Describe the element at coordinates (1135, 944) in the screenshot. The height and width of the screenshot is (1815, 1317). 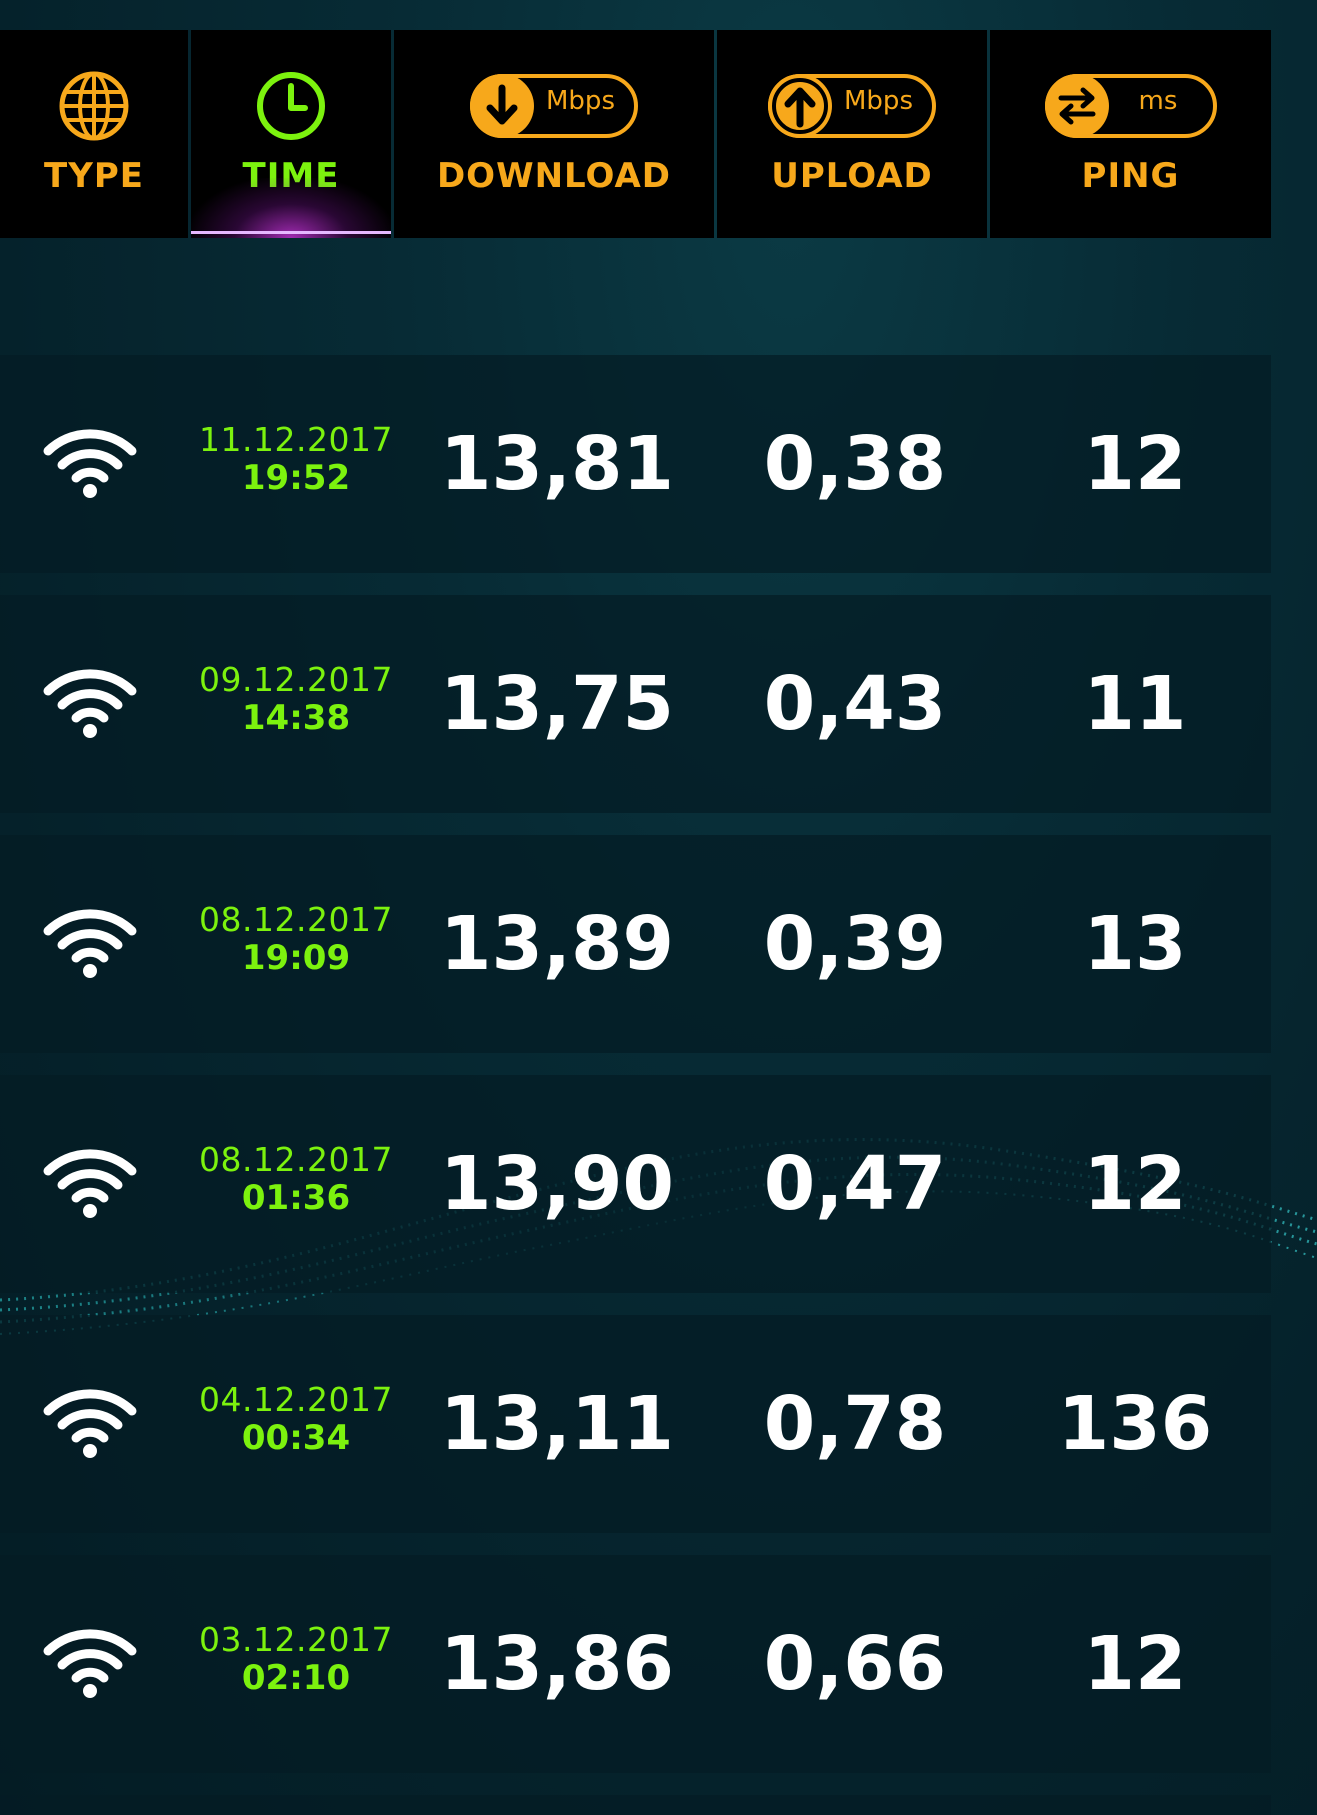
I see `result-ping: 13` at that location.